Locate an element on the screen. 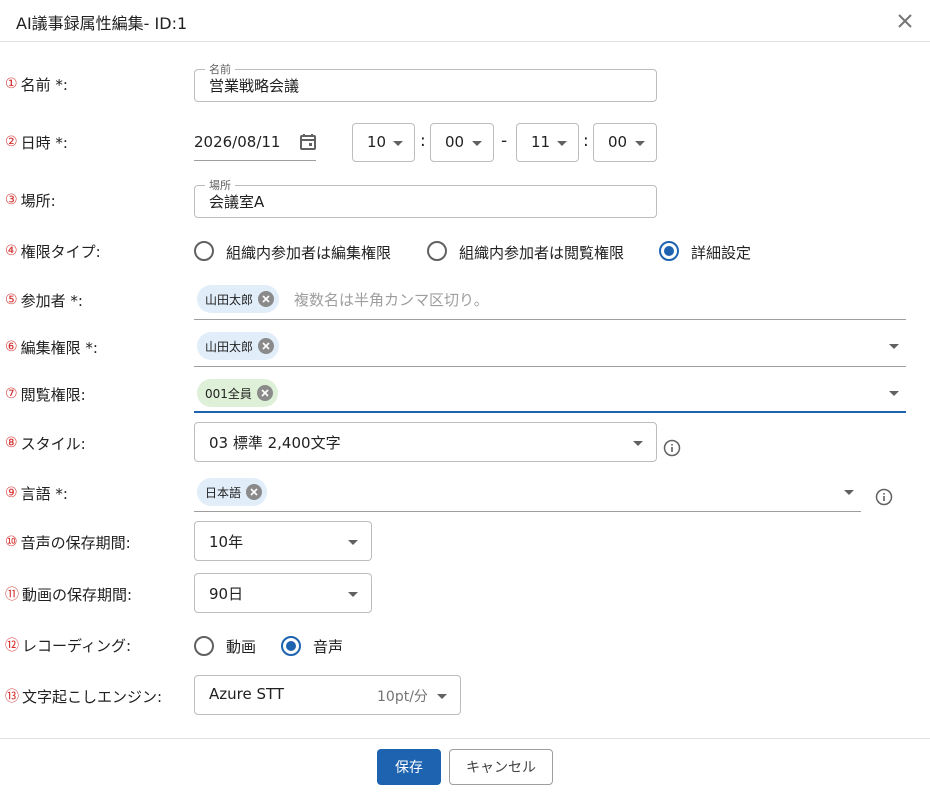 The image size is (930, 793). view-permission-chip-label: 001全員 is located at coordinates (228, 393).